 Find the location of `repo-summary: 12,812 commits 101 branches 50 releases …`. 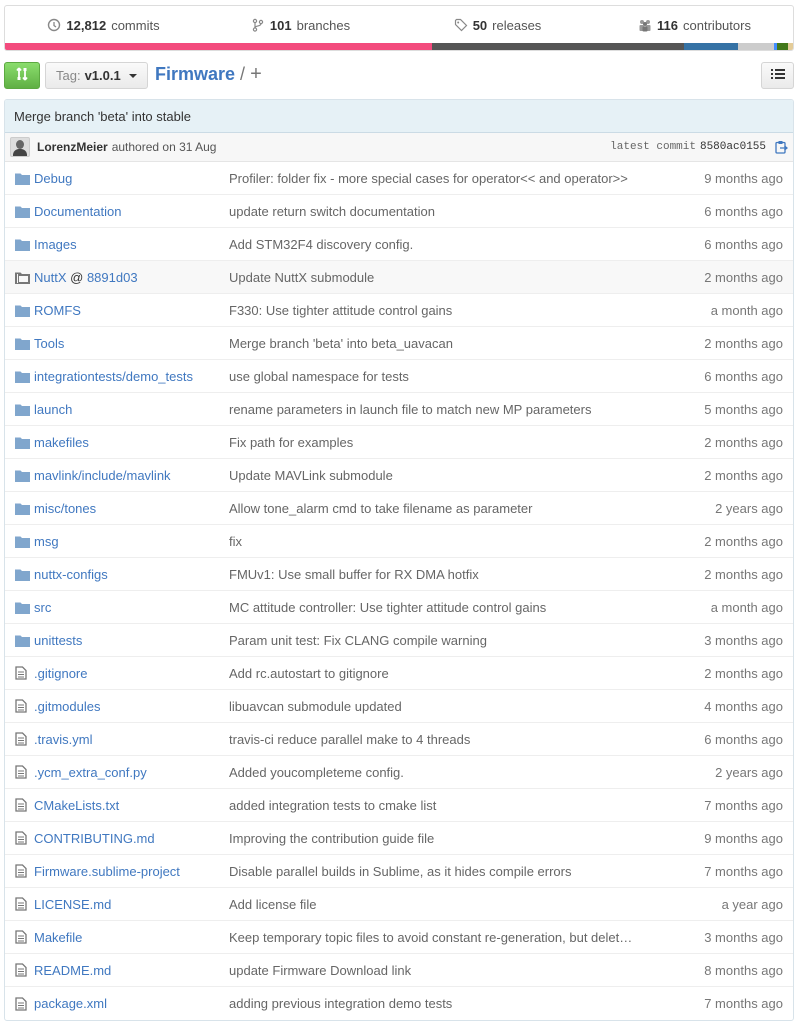

repo-summary: 12,812 commits 101 branches 50 releases … is located at coordinates (399, 28).